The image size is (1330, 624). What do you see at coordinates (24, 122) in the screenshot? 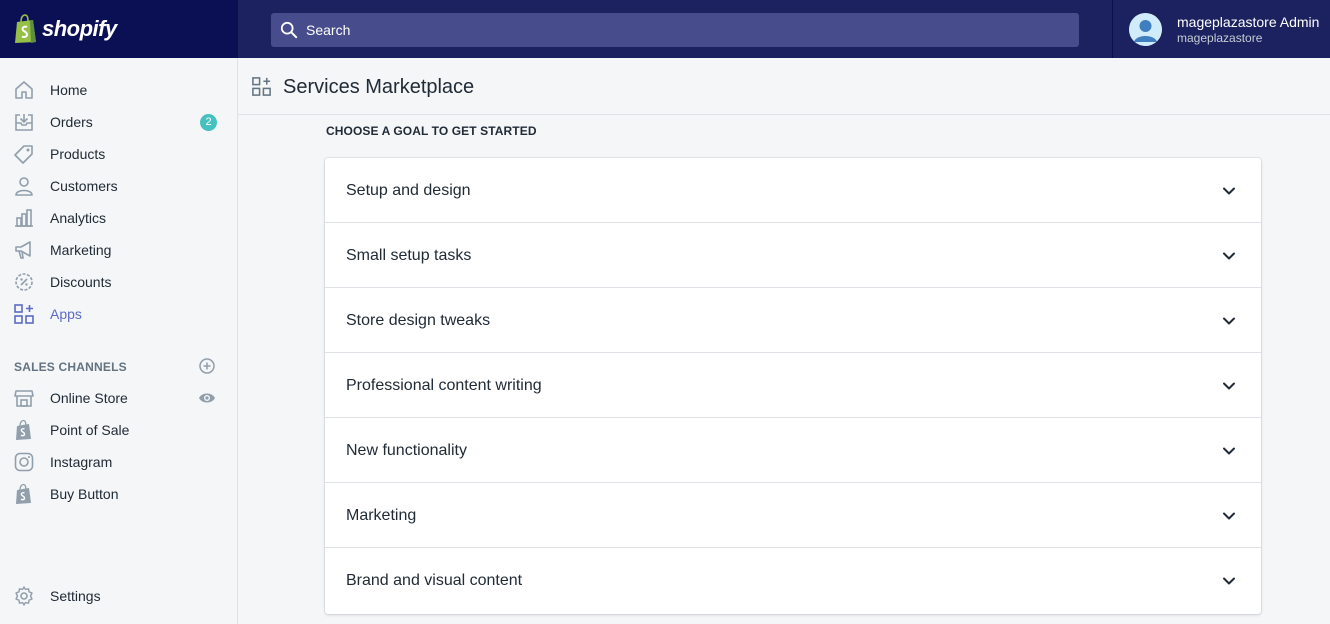
I see `orders-icon` at bounding box center [24, 122].